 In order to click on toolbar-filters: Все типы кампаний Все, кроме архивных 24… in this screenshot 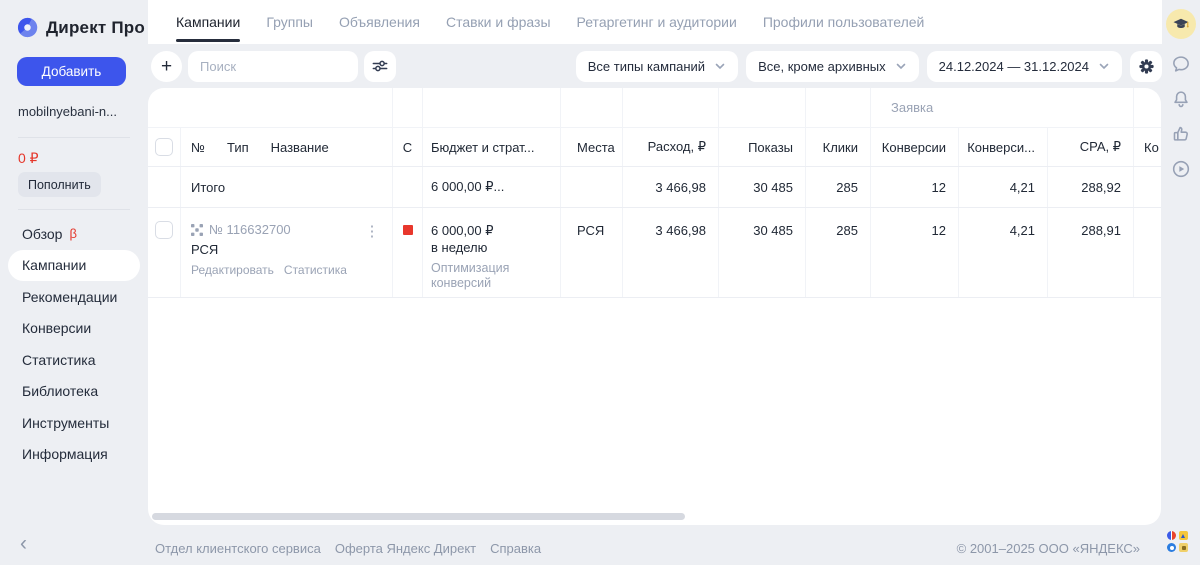, I will do `click(868, 66)`.